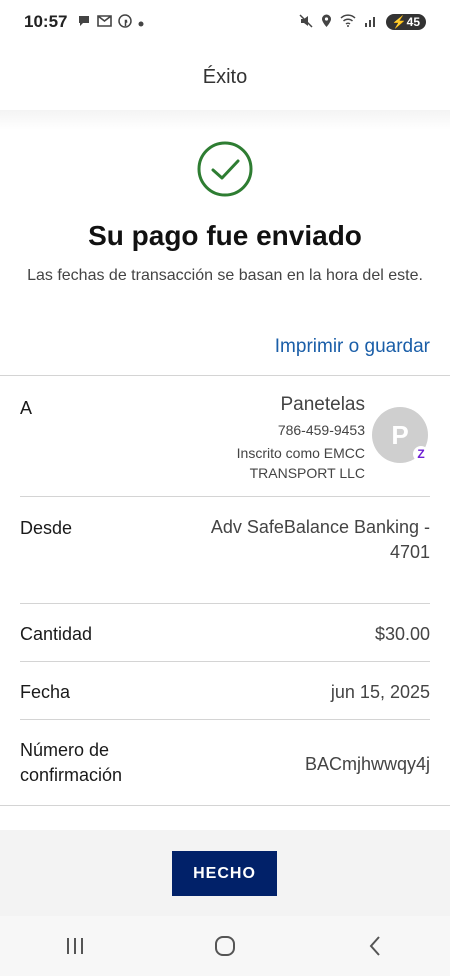 Image resolution: width=450 pixels, height=976 pixels. I want to click on confirmation-number-value: BACmjhwwqy4j, so click(367, 764).